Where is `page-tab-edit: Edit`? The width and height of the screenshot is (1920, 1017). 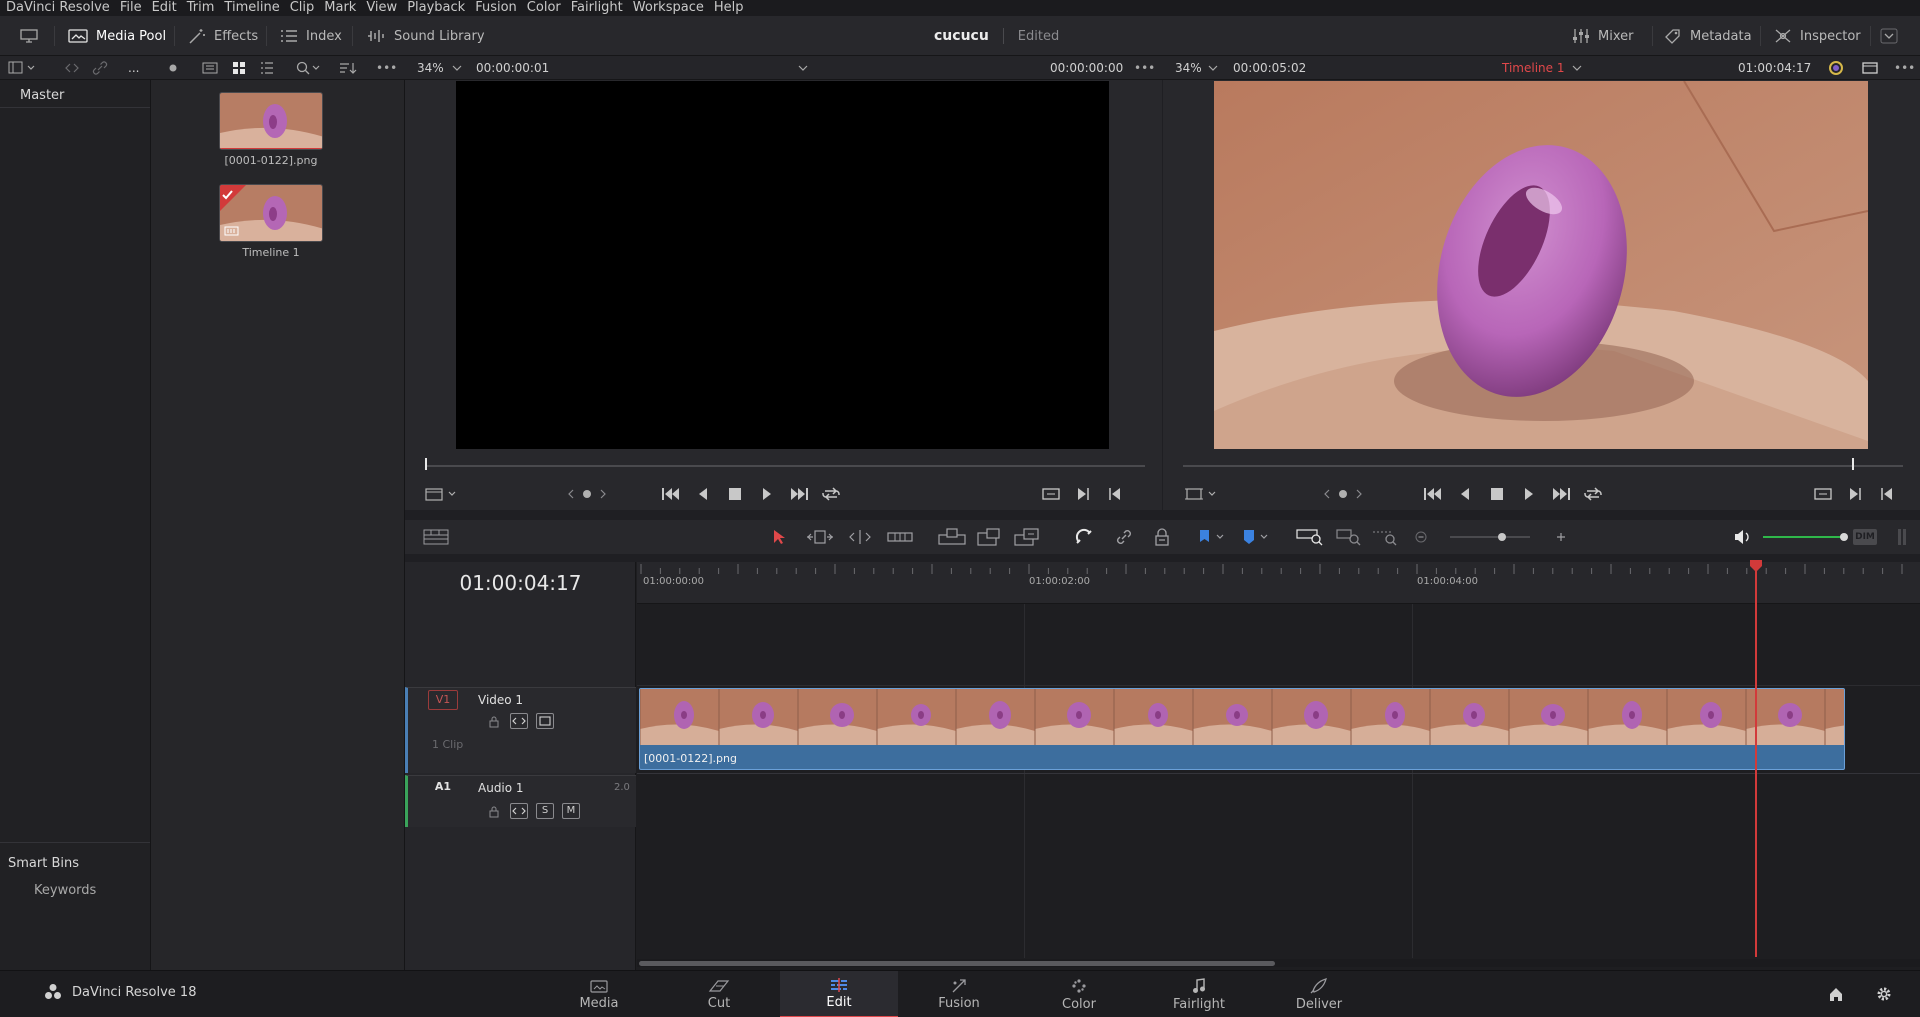
page-tab-edit: Edit is located at coordinates (839, 994).